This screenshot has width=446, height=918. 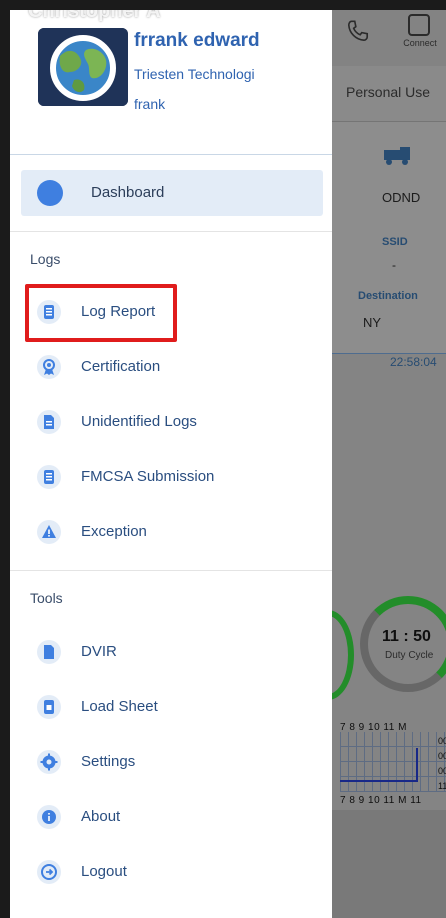 I want to click on company-logo, so click(x=83, y=67).